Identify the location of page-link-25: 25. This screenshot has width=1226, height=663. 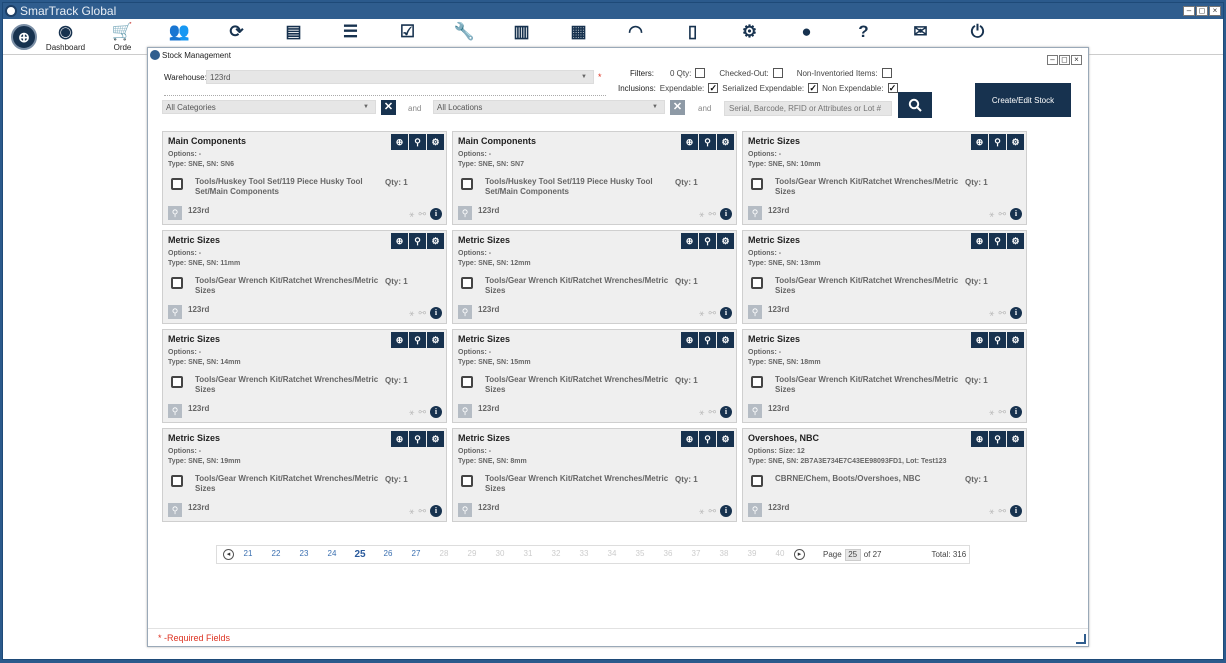
(360, 554).